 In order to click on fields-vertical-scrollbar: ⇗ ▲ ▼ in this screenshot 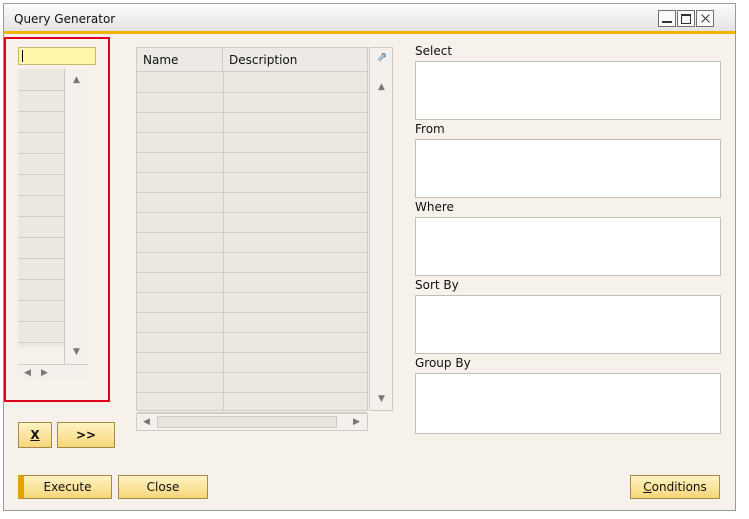, I will do `click(381, 229)`.